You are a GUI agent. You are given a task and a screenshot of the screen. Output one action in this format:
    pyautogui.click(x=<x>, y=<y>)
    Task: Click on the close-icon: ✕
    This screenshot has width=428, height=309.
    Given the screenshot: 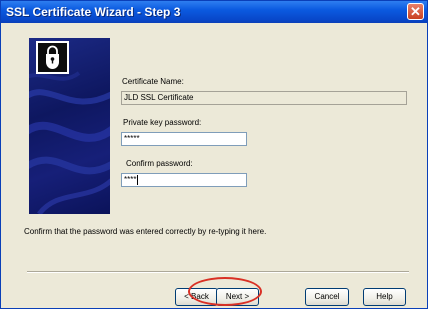 What is the action you would take?
    pyautogui.click(x=415, y=11)
    